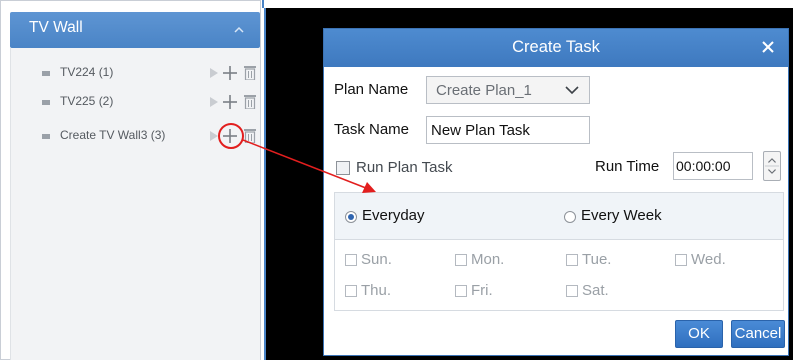 The height and width of the screenshot is (360, 793). I want to click on wall-item-label: Create TV Wall3 (3), so click(113, 135).